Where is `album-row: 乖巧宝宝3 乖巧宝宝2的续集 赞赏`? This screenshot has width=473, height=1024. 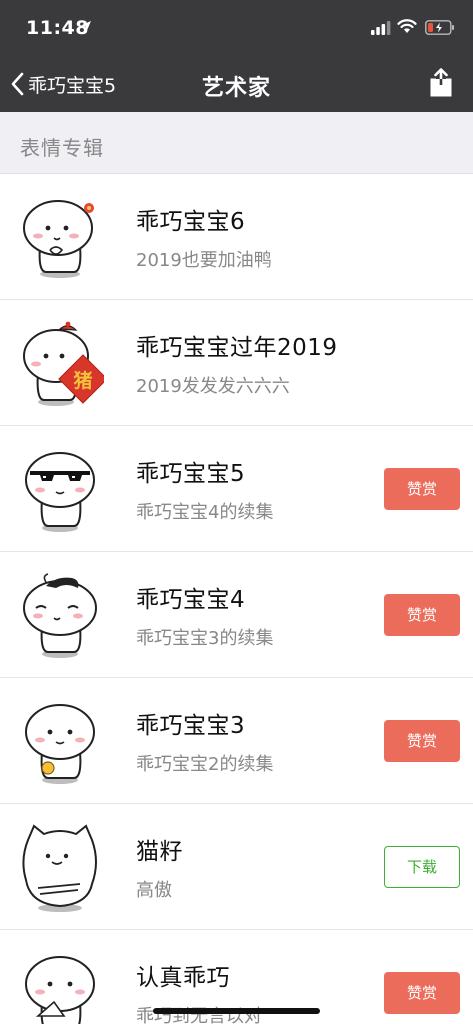 album-row: 乖巧宝宝3 乖巧宝宝2的续集 赞赏 is located at coordinates (236, 741).